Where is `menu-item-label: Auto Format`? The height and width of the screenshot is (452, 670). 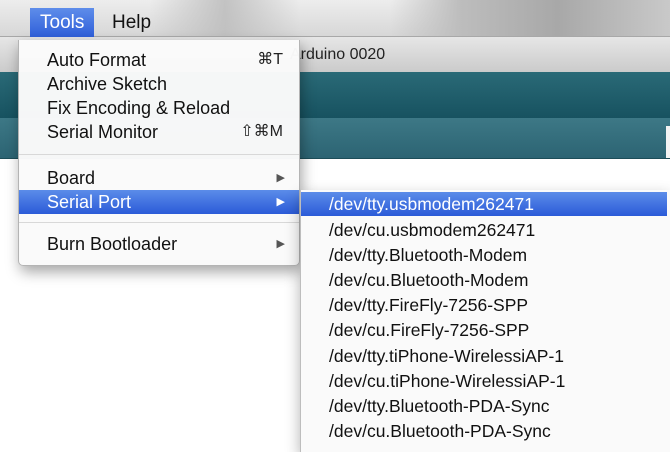
menu-item-label: Auto Format is located at coordinates (97, 60).